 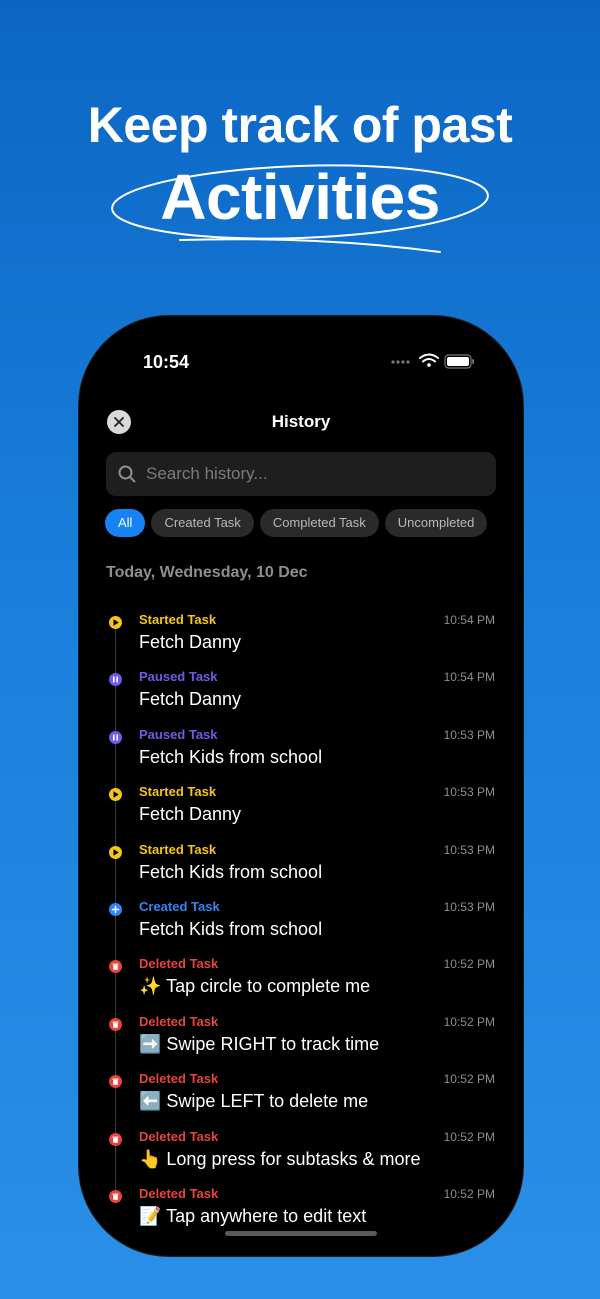 I want to click on wifi-icon, so click(x=429, y=358).